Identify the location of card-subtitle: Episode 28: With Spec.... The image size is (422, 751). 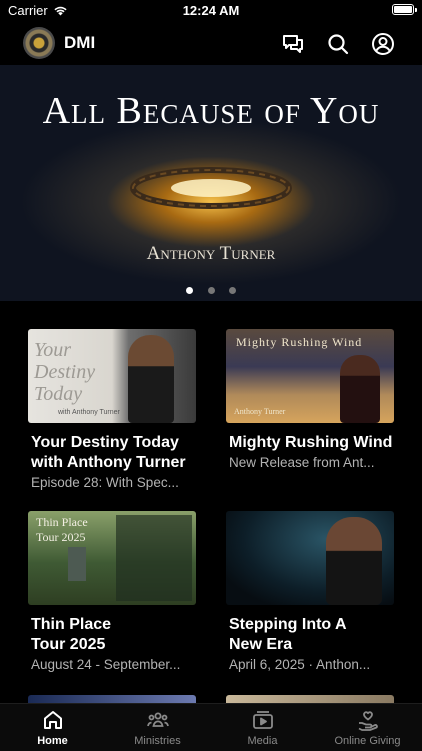
(105, 482).